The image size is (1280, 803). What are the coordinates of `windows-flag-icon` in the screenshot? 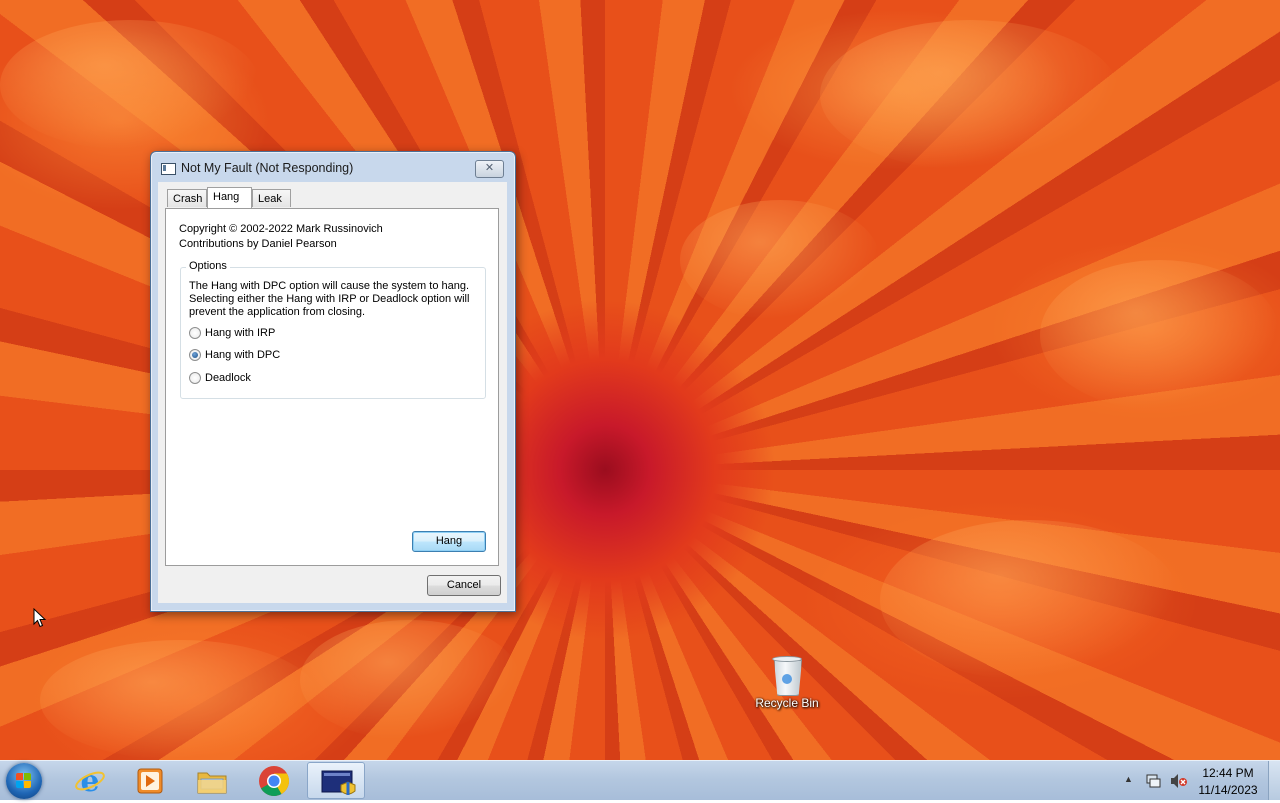 It's located at (24, 781).